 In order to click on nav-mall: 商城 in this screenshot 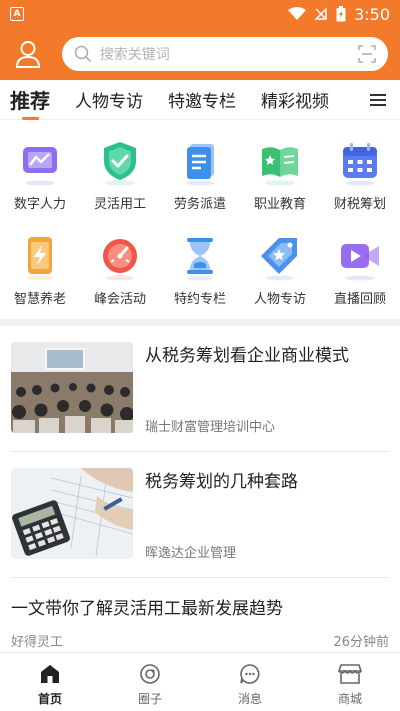, I will do `click(350, 682)`.